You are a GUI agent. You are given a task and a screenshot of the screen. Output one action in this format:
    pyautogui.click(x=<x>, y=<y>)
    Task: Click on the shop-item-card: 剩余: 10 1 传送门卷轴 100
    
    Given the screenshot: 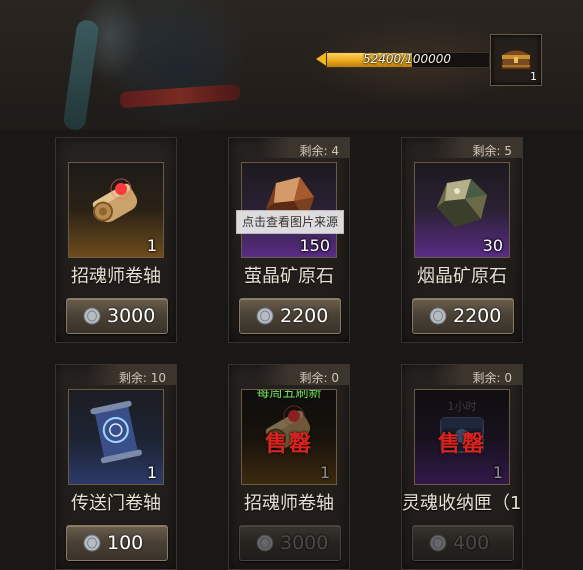 What is the action you would take?
    pyautogui.click(x=116, y=467)
    